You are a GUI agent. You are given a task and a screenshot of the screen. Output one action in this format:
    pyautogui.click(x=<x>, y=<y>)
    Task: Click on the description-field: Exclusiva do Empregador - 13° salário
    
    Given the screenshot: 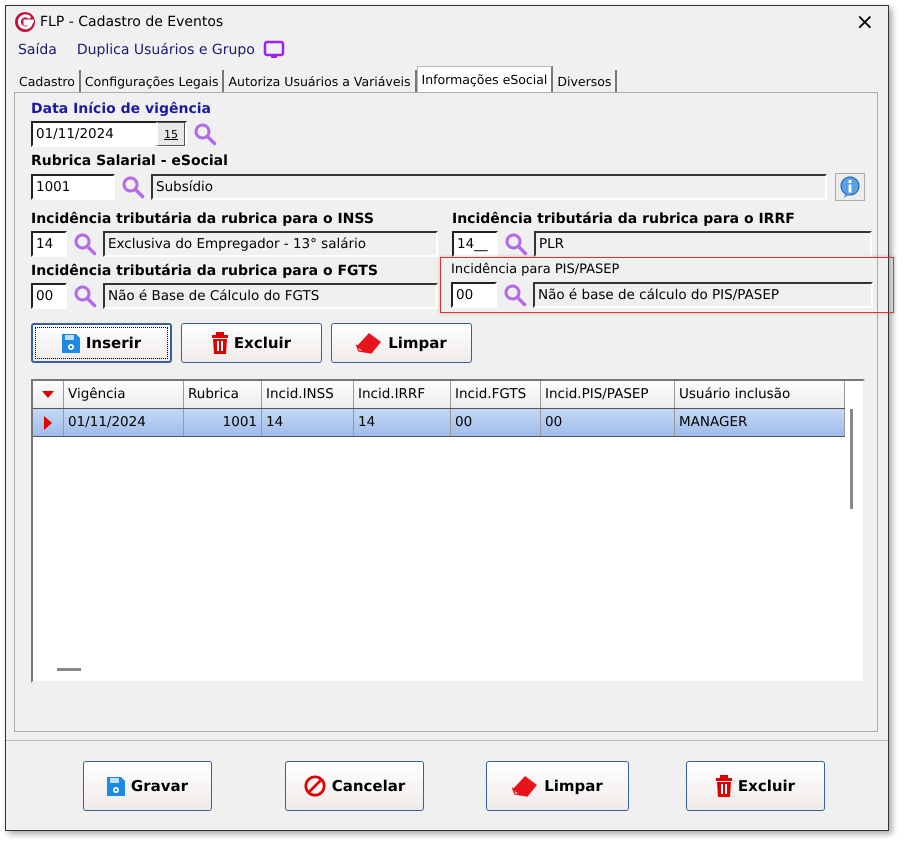 What is the action you would take?
    pyautogui.click(x=270, y=244)
    